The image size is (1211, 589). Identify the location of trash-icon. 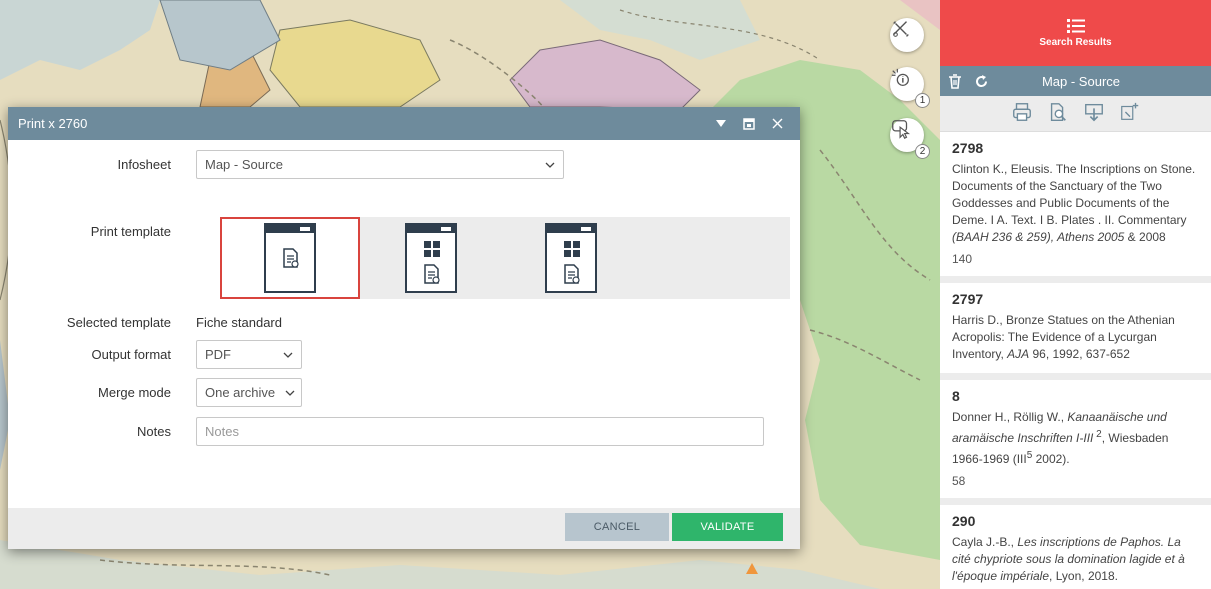
(955, 81).